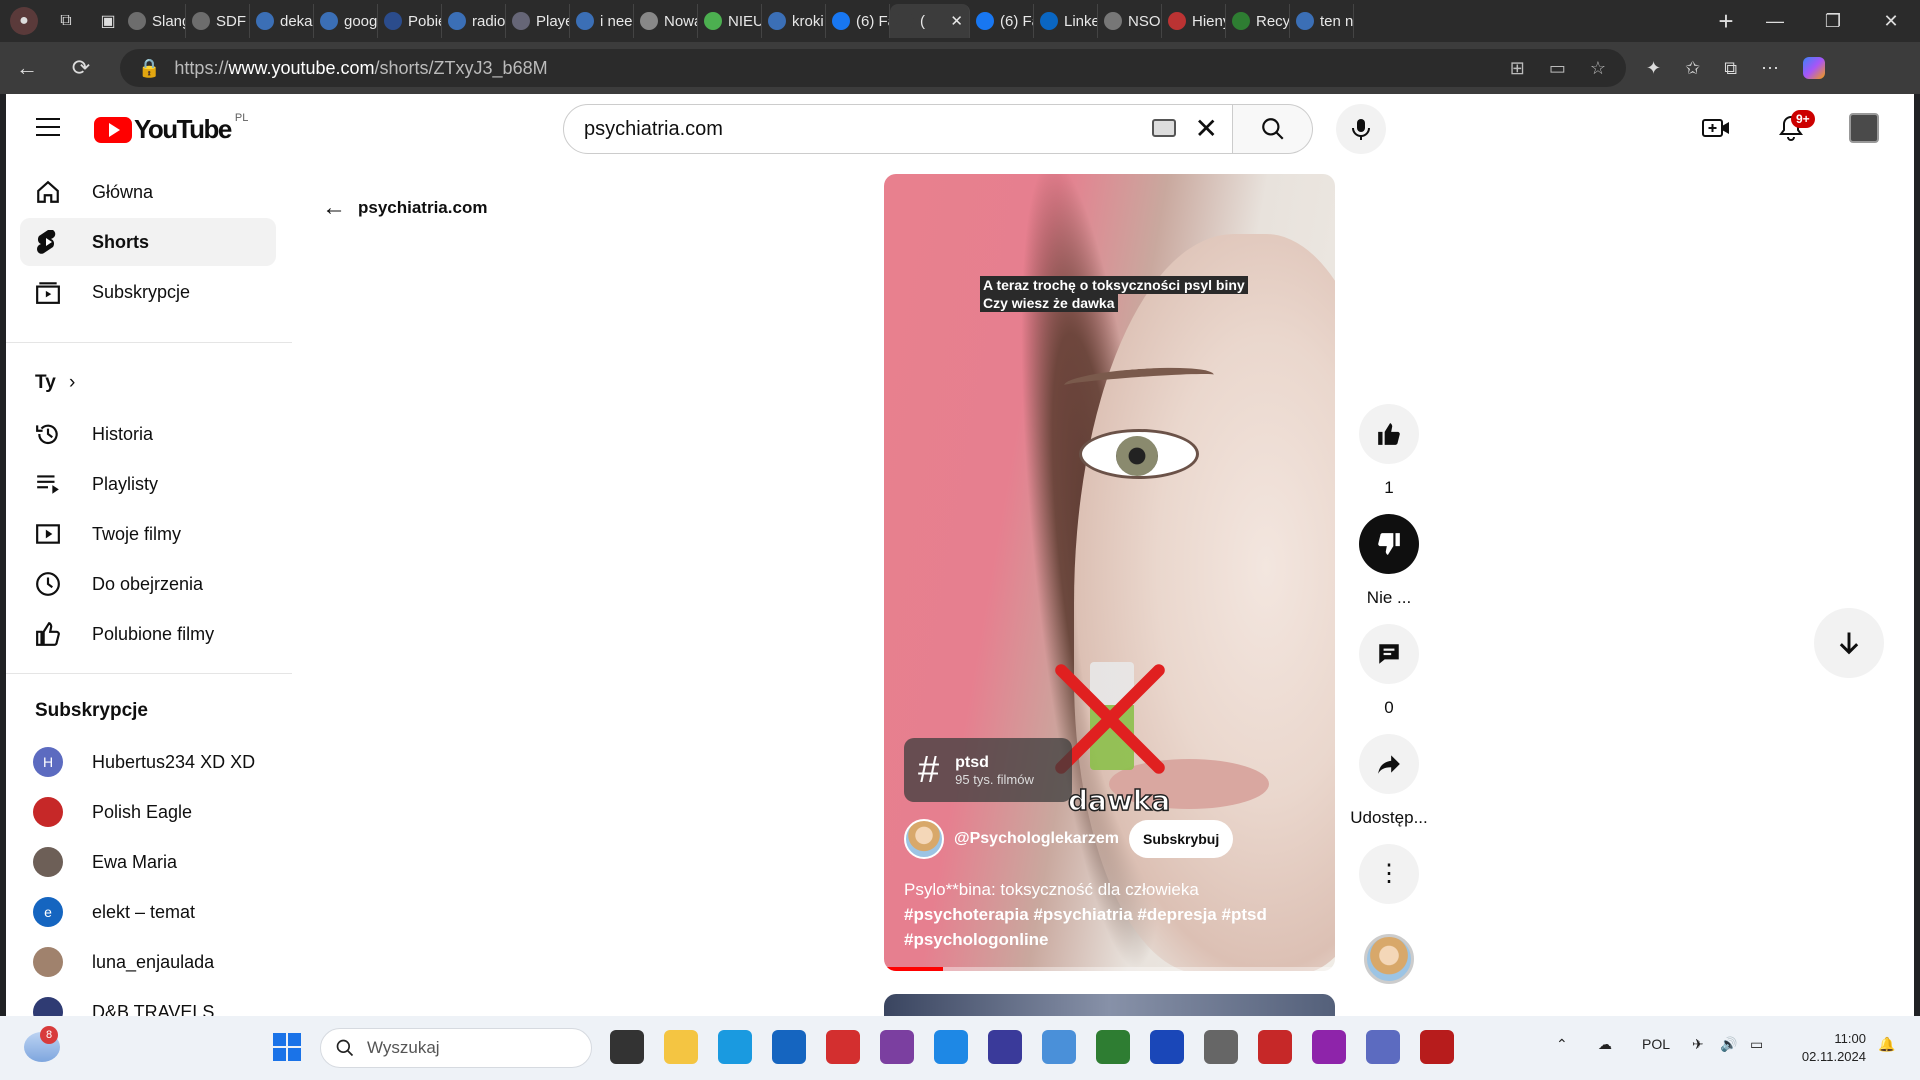 This screenshot has height=1080, width=1920. I want to click on favorites-icon: ✩, so click(1692, 68).